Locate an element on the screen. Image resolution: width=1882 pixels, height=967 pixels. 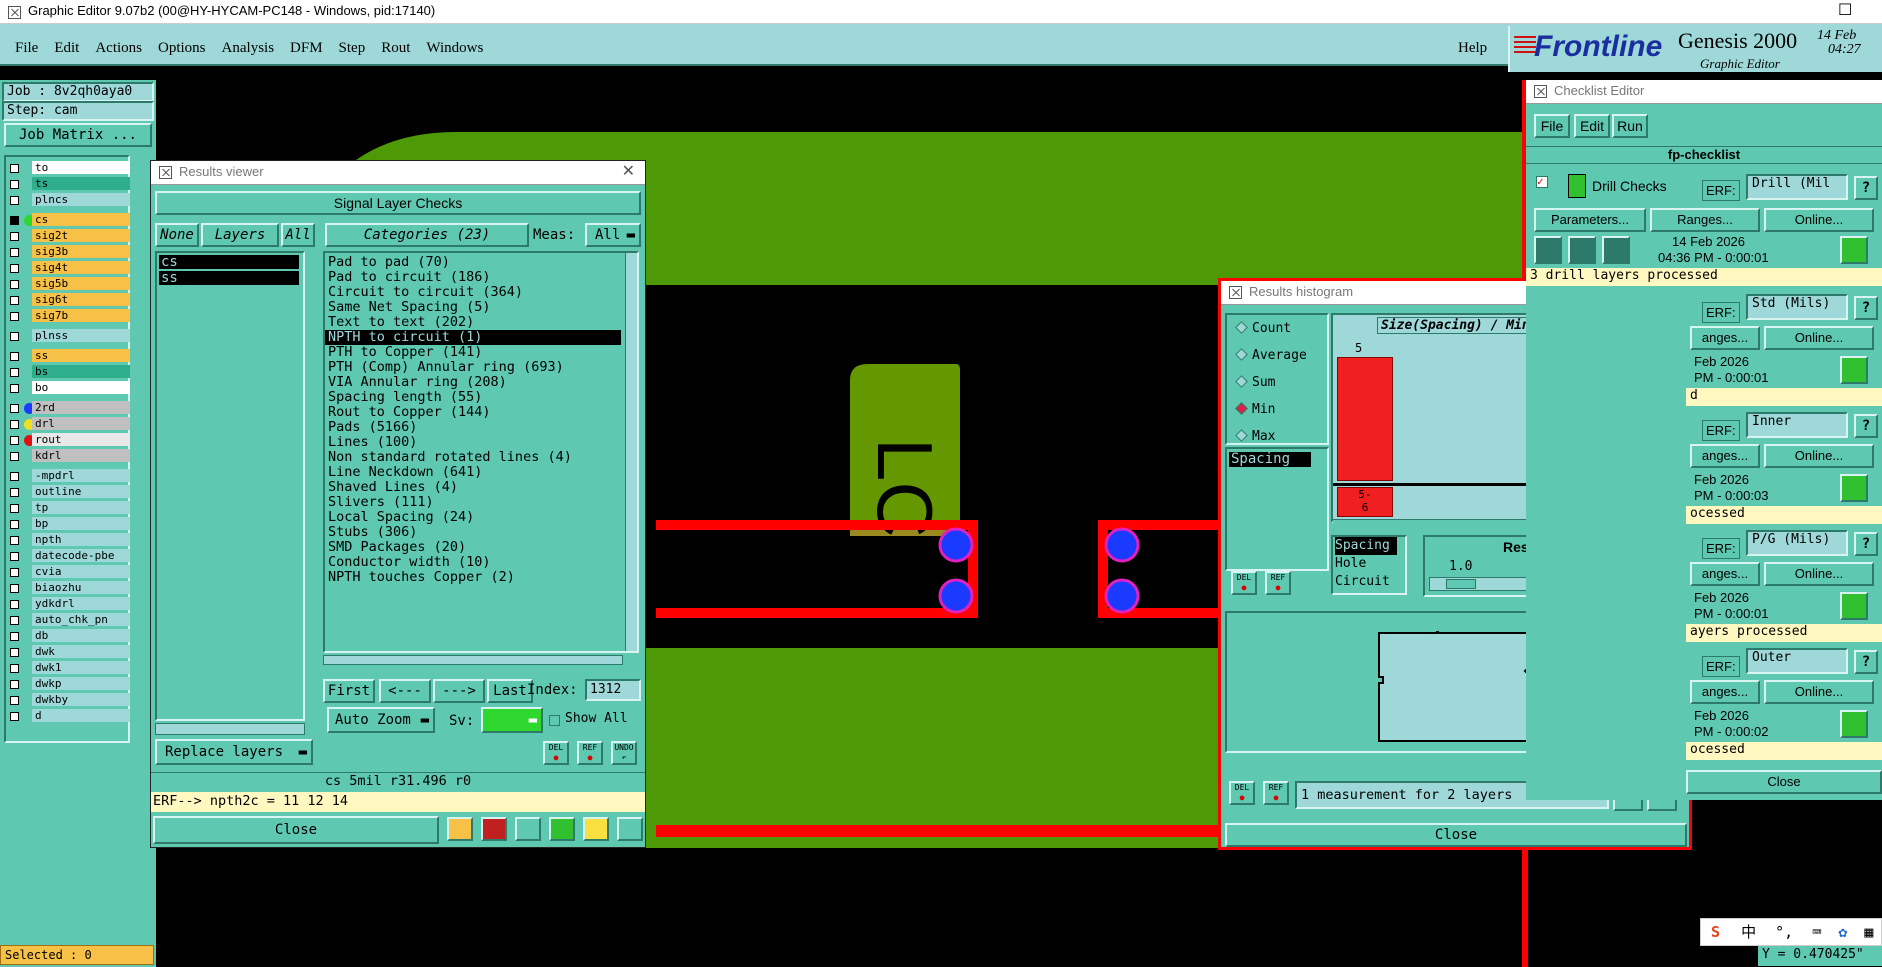
ime-tray: S 中 °, ⌨ ✿ ▦ is located at coordinates (1791, 932).